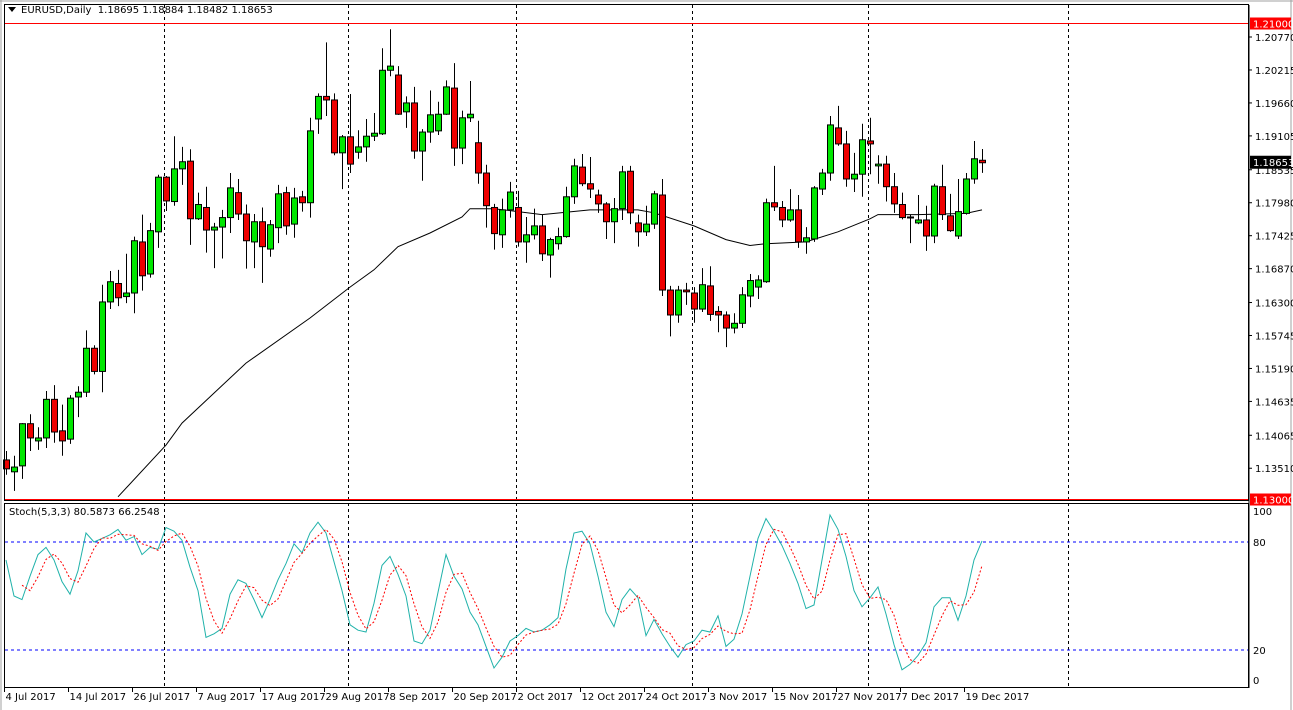 Image resolution: width=1293 pixels, height=710 pixels. Describe the element at coordinates (1274, 38) in the screenshot. I see `price-tick-label: 1.20770` at that location.